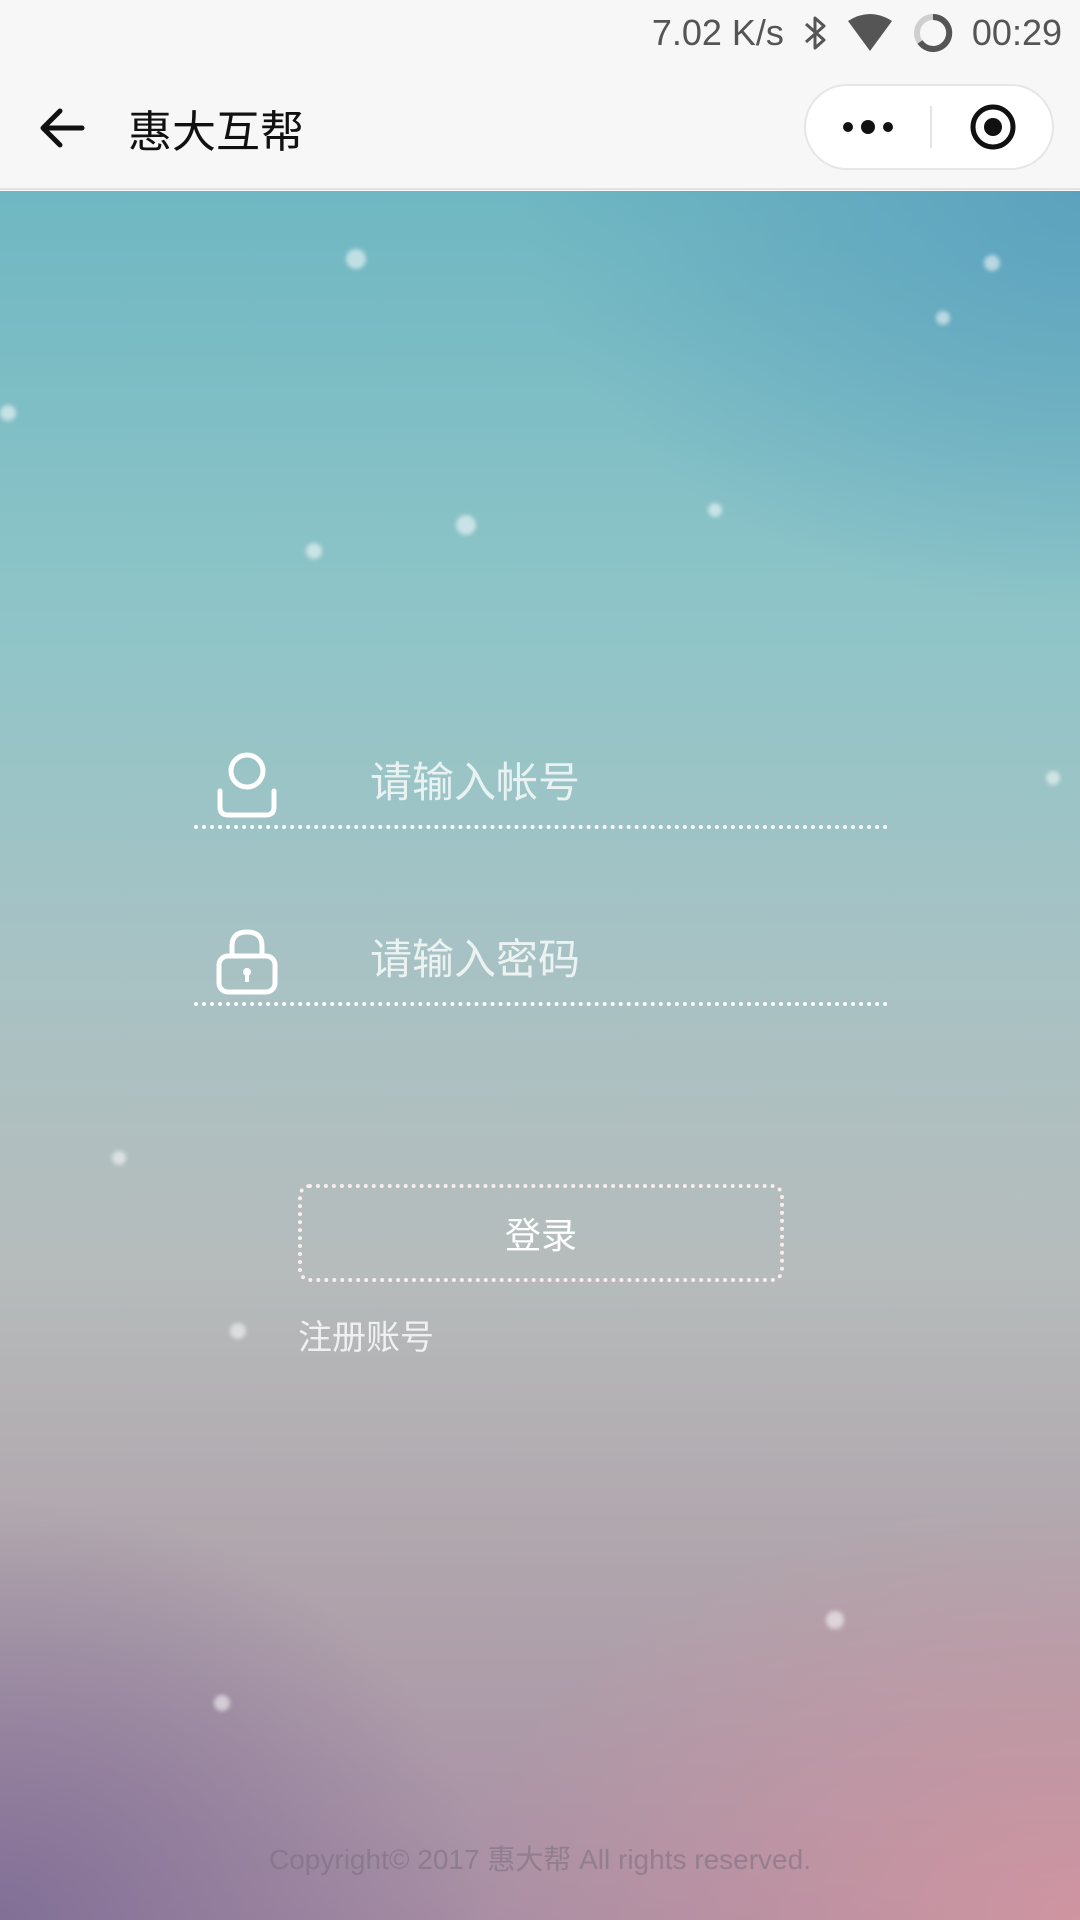  I want to click on account-input, so click(620, 782).